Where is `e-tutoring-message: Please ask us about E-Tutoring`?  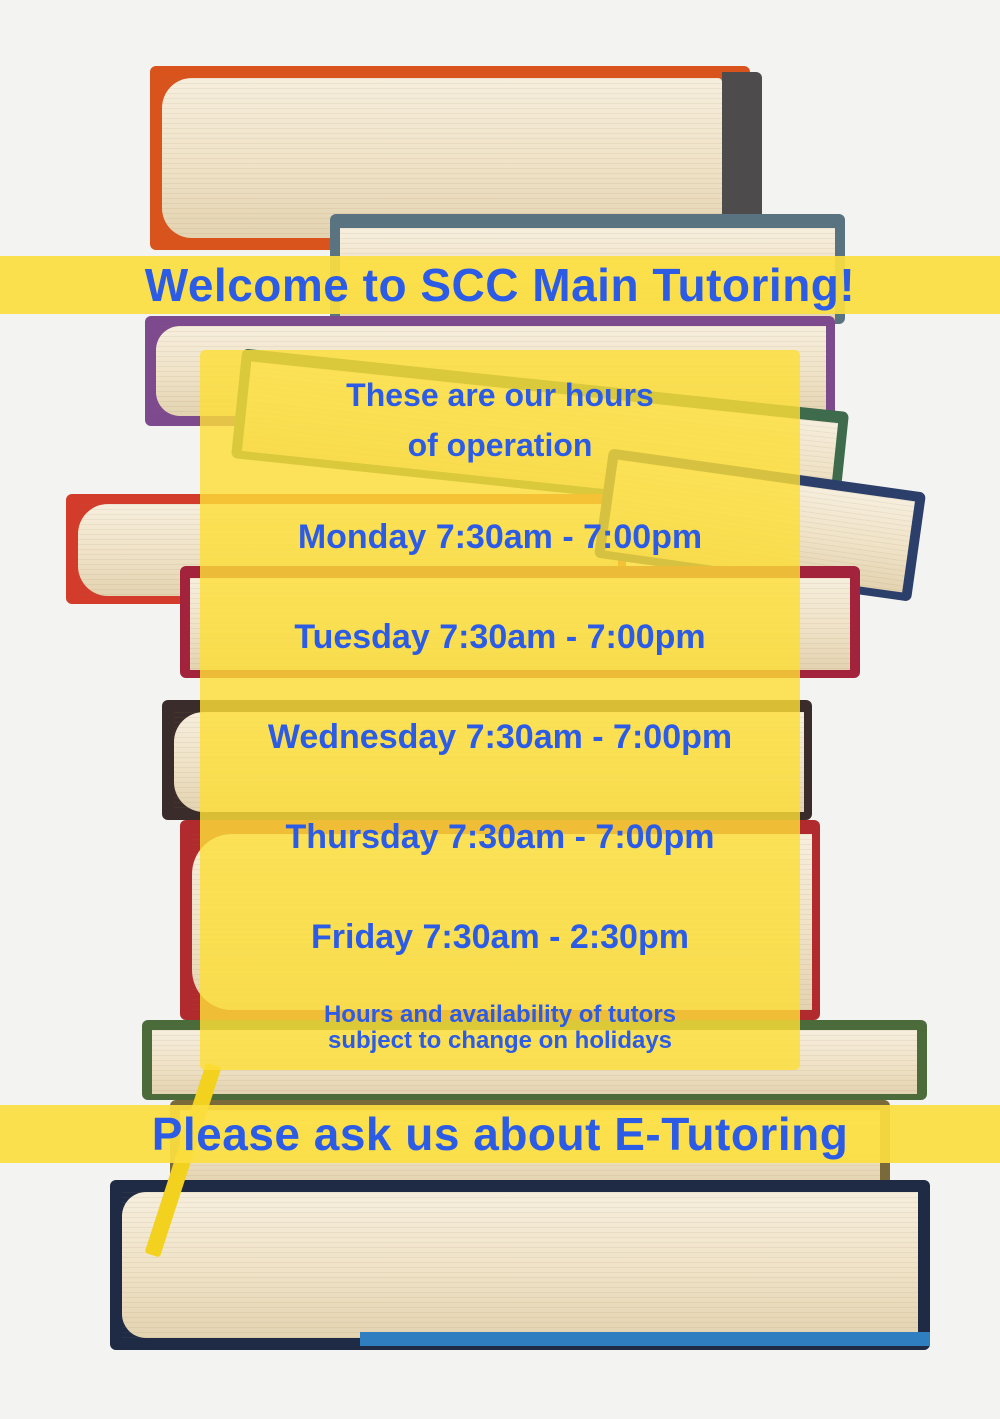
e-tutoring-message: Please ask us about E-Tutoring is located at coordinates (500, 1134).